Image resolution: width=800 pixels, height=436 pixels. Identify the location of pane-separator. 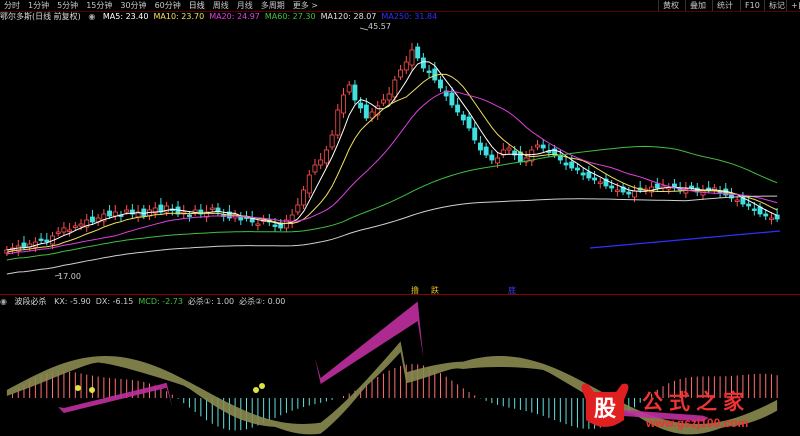
(400, 294).